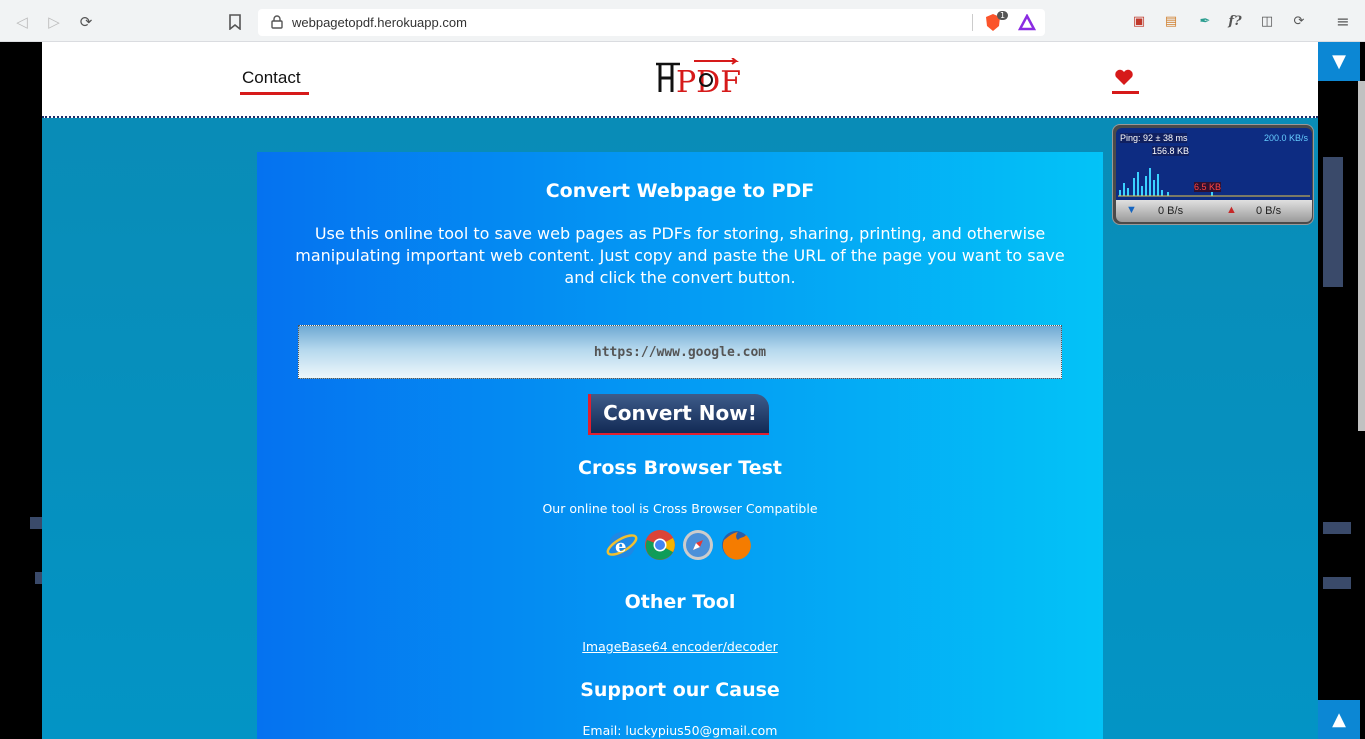 The image size is (1365, 739). What do you see at coordinates (235, 22) in the screenshot?
I see `bookmark-icon` at bounding box center [235, 22].